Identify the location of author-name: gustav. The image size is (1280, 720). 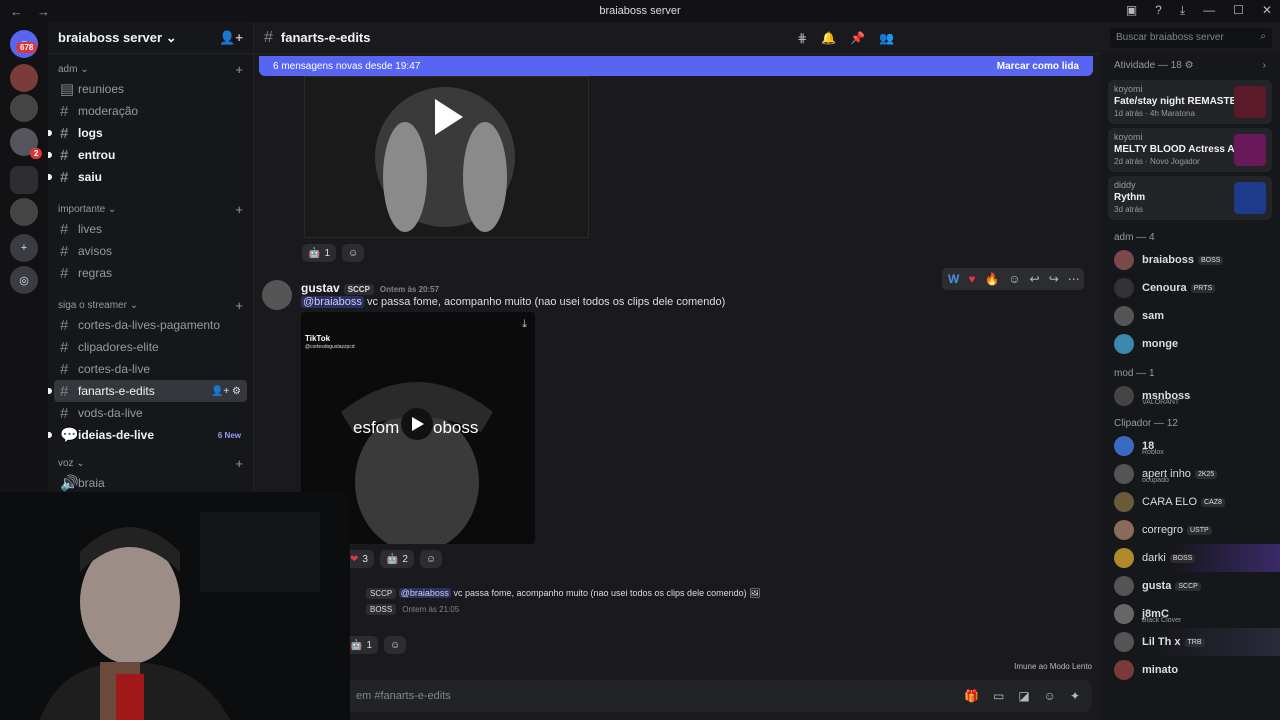
(320, 288).